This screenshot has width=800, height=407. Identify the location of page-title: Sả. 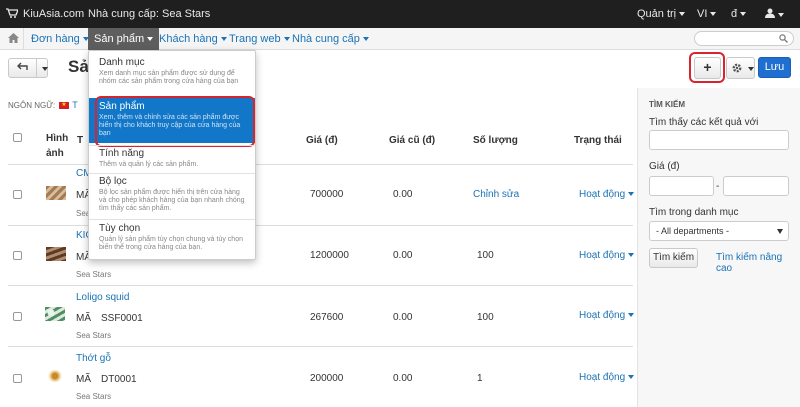
(78, 66).